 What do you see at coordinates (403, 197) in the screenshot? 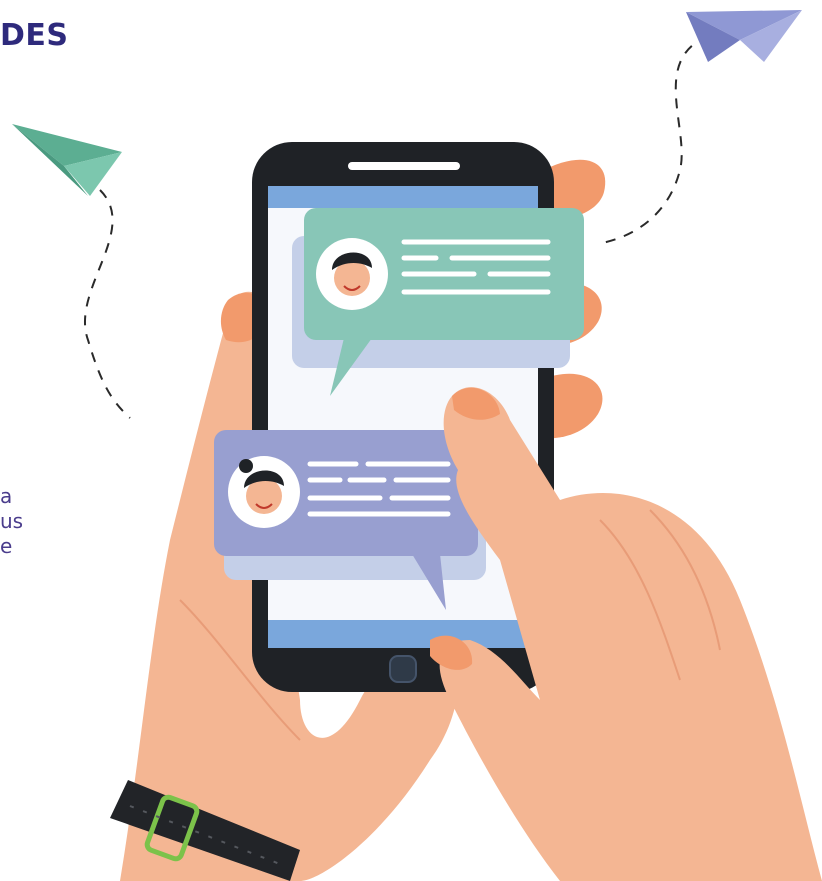
I see `screen-top-bar` at bounding box center [403, 197].